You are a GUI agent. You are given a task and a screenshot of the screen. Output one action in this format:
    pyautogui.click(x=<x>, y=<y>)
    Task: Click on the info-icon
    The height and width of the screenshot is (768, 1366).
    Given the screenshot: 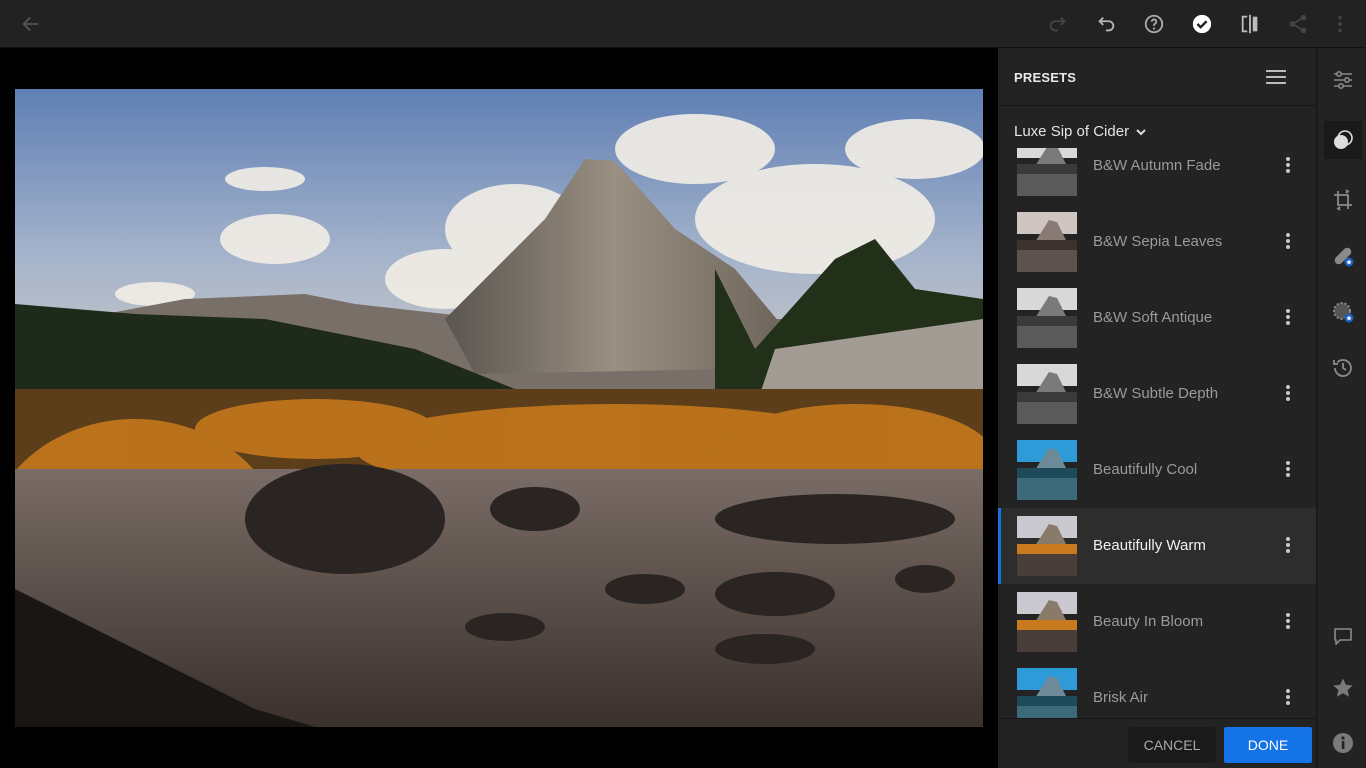 What is the action you would take?
    pyautogui.click(x=1343, y=743)
    